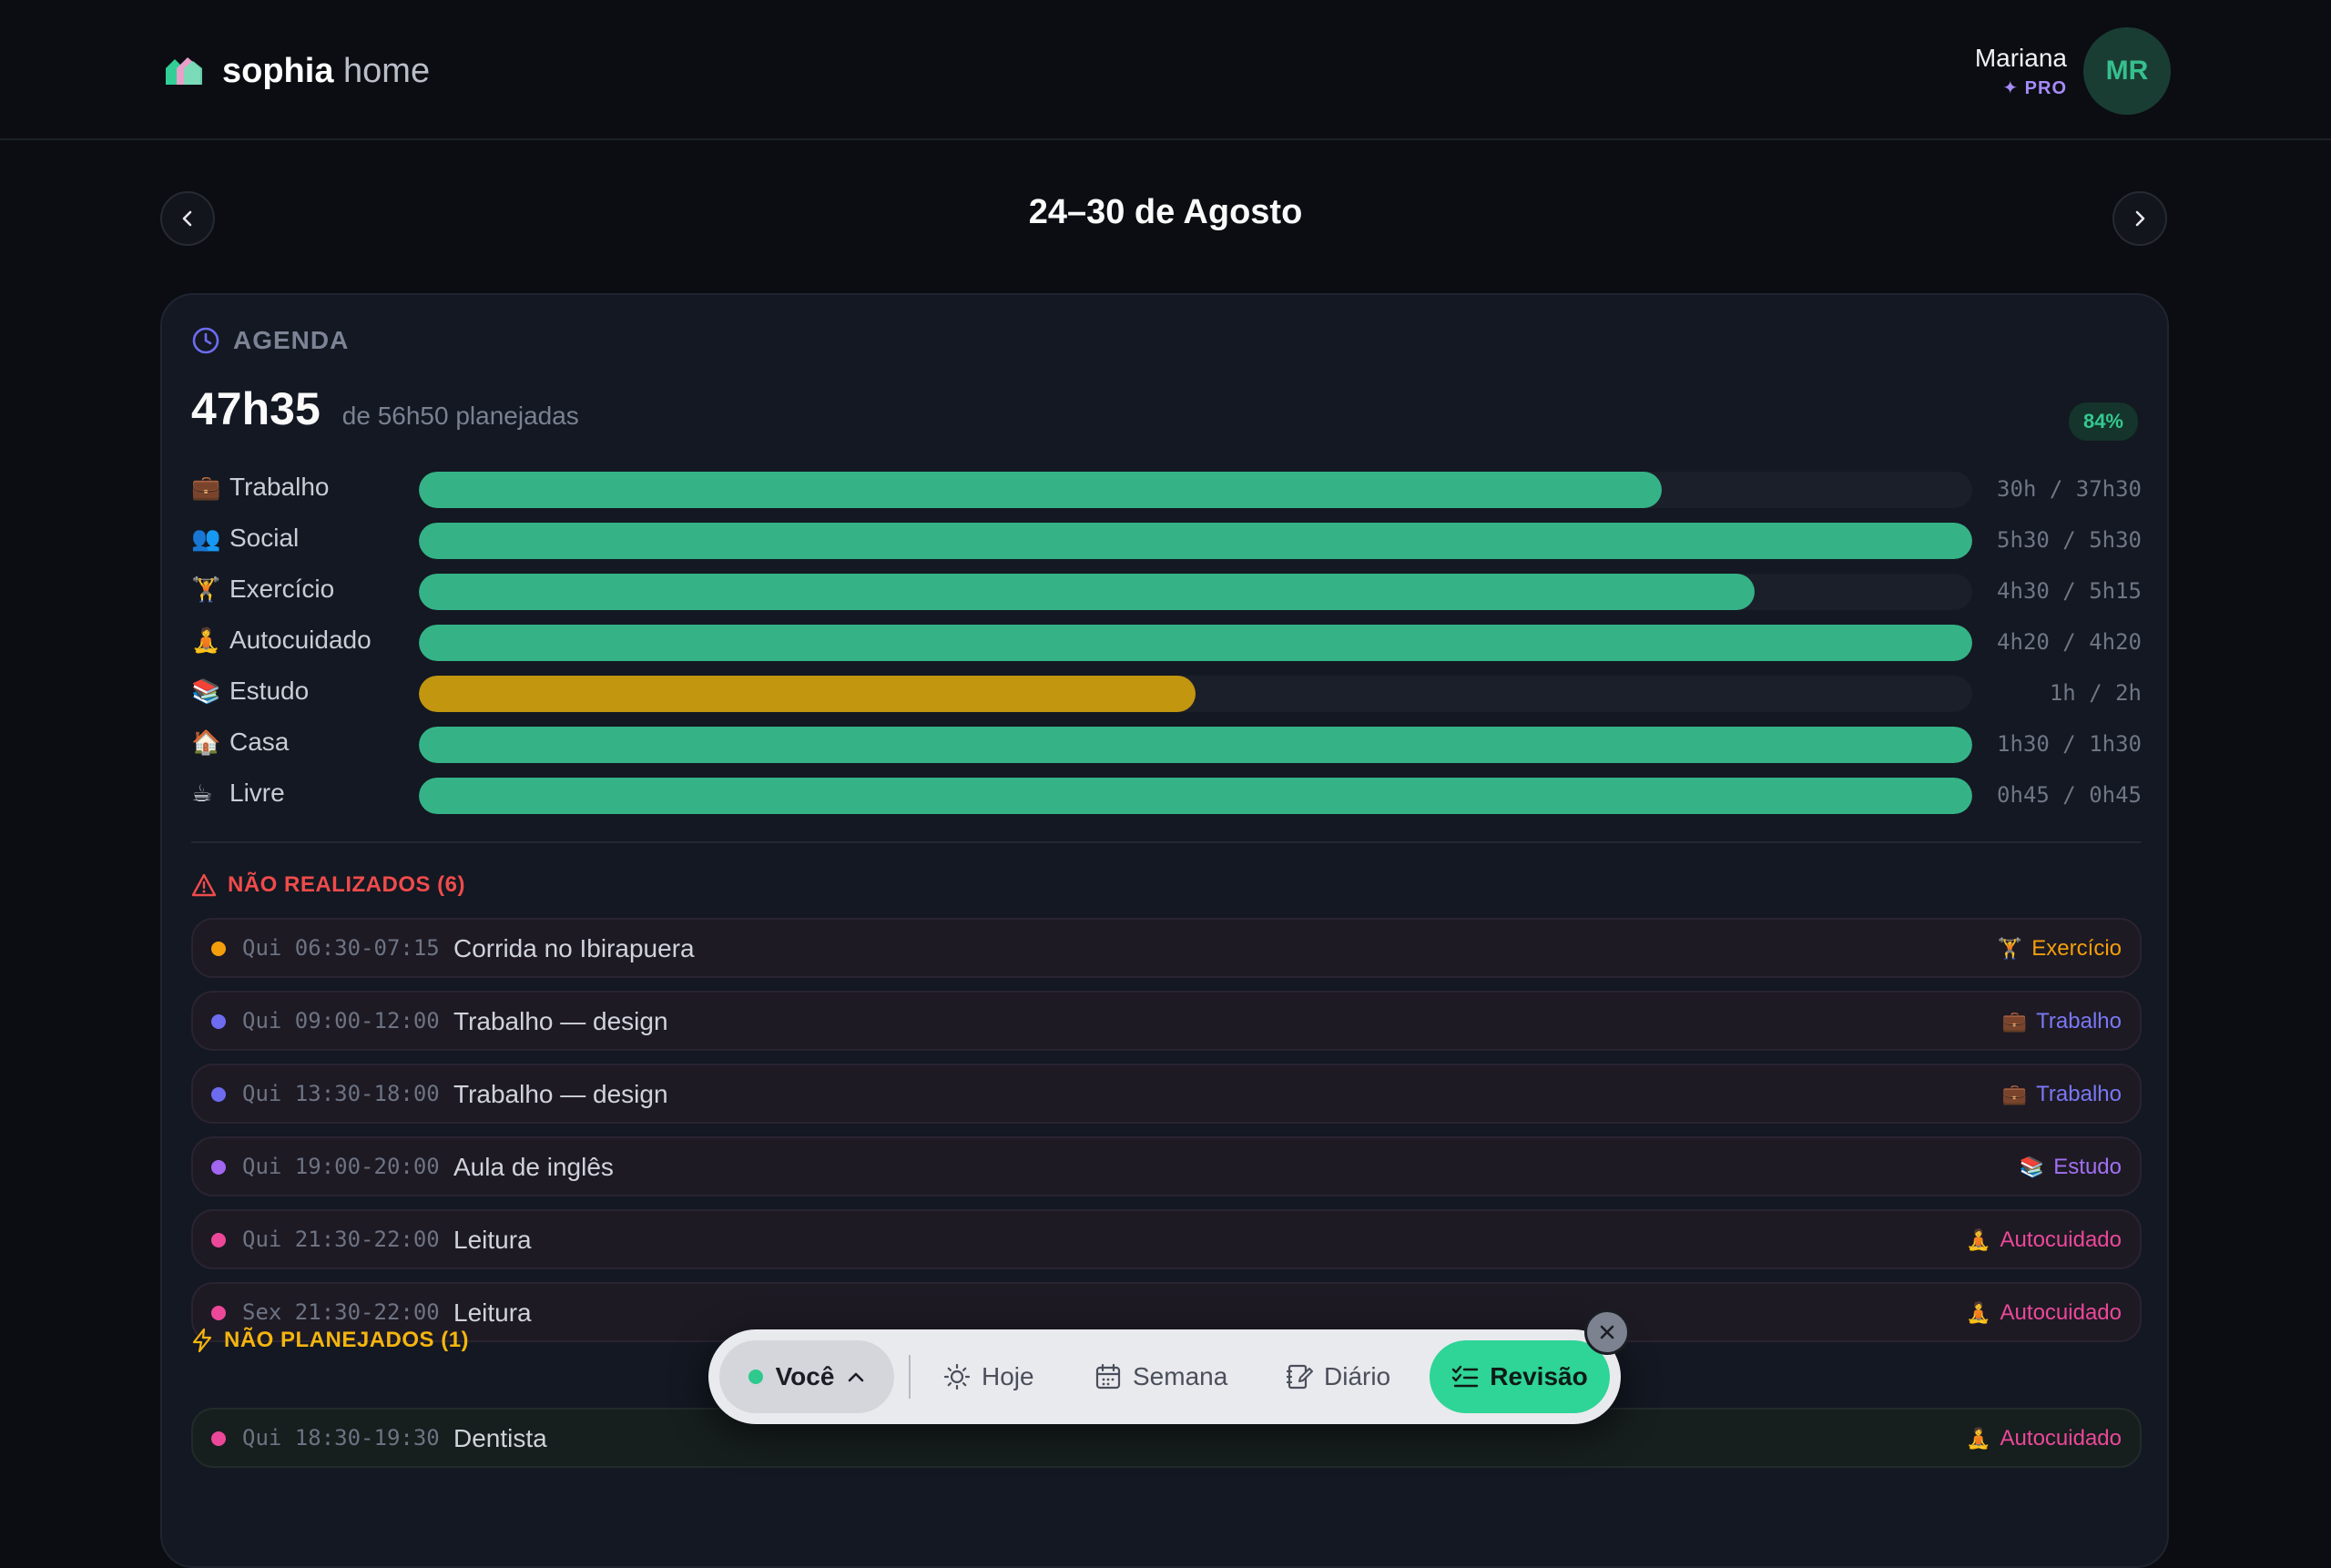  I want to click on category-hours: 1h30 / 1h30, so click(2069, 744).